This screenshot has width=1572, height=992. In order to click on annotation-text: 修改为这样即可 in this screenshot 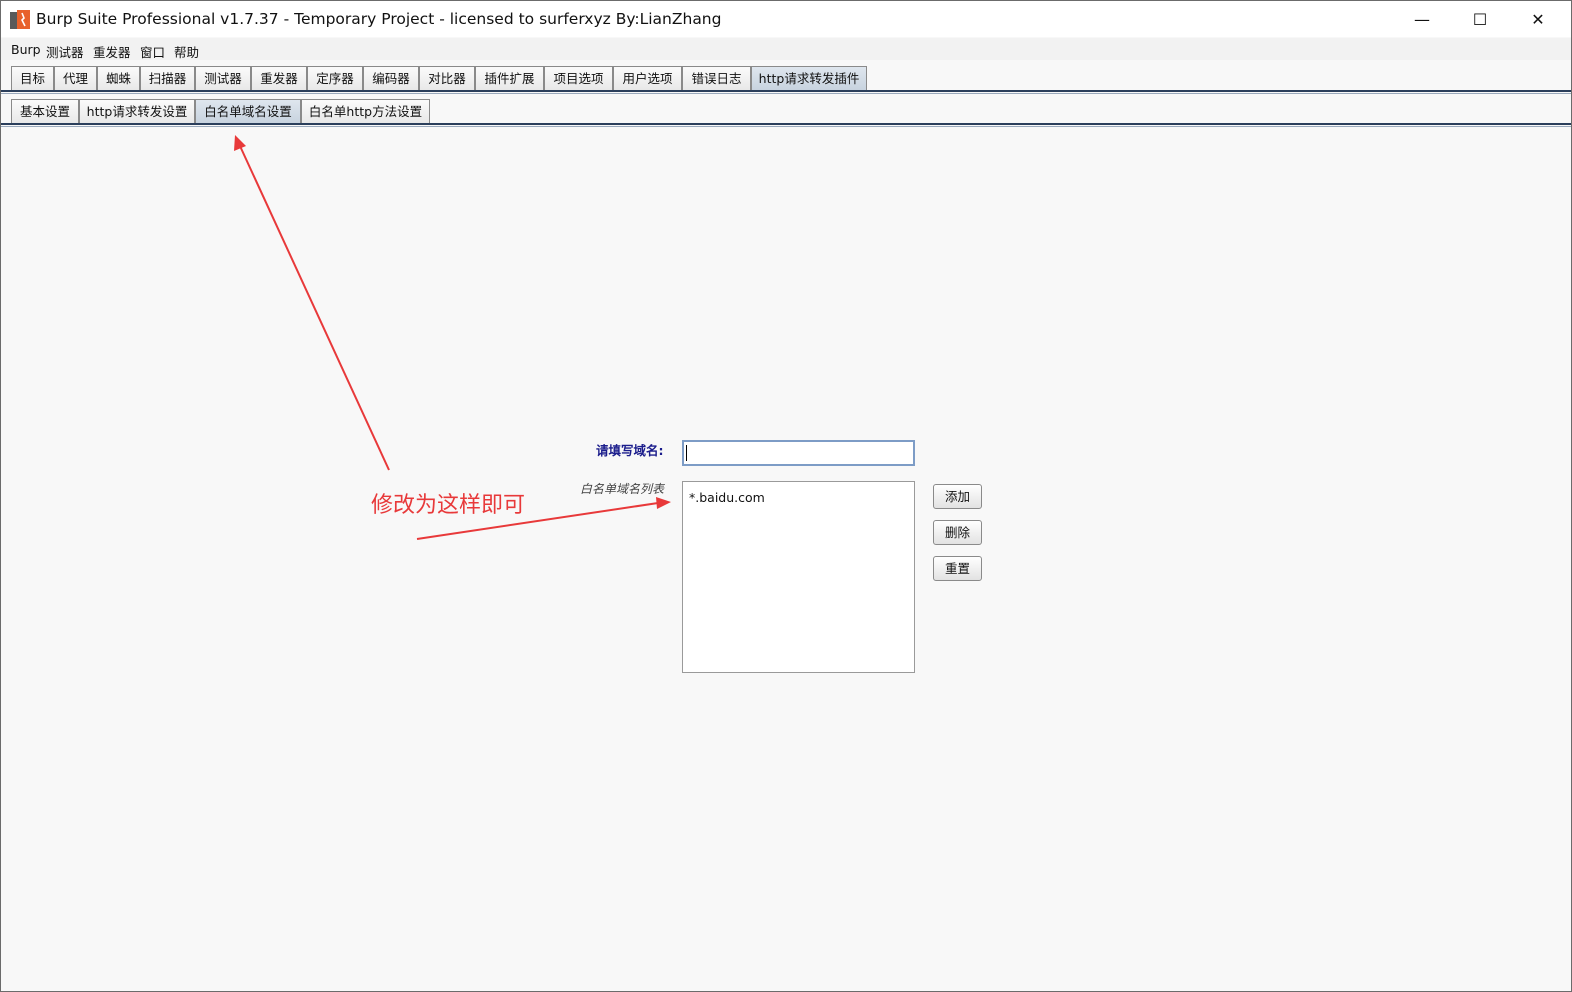, I will do `click(448, 505)`.